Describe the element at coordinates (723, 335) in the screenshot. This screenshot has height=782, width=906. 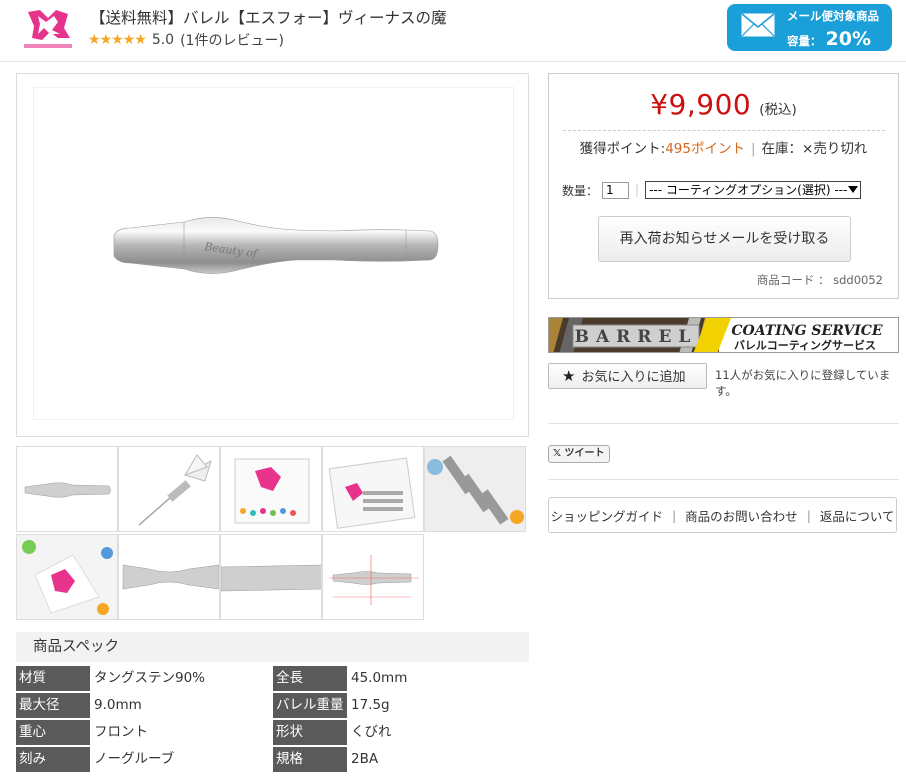
I see `coating-service-banner: BARREL COATING SERVICE バレルコーティングサービス` at that location.